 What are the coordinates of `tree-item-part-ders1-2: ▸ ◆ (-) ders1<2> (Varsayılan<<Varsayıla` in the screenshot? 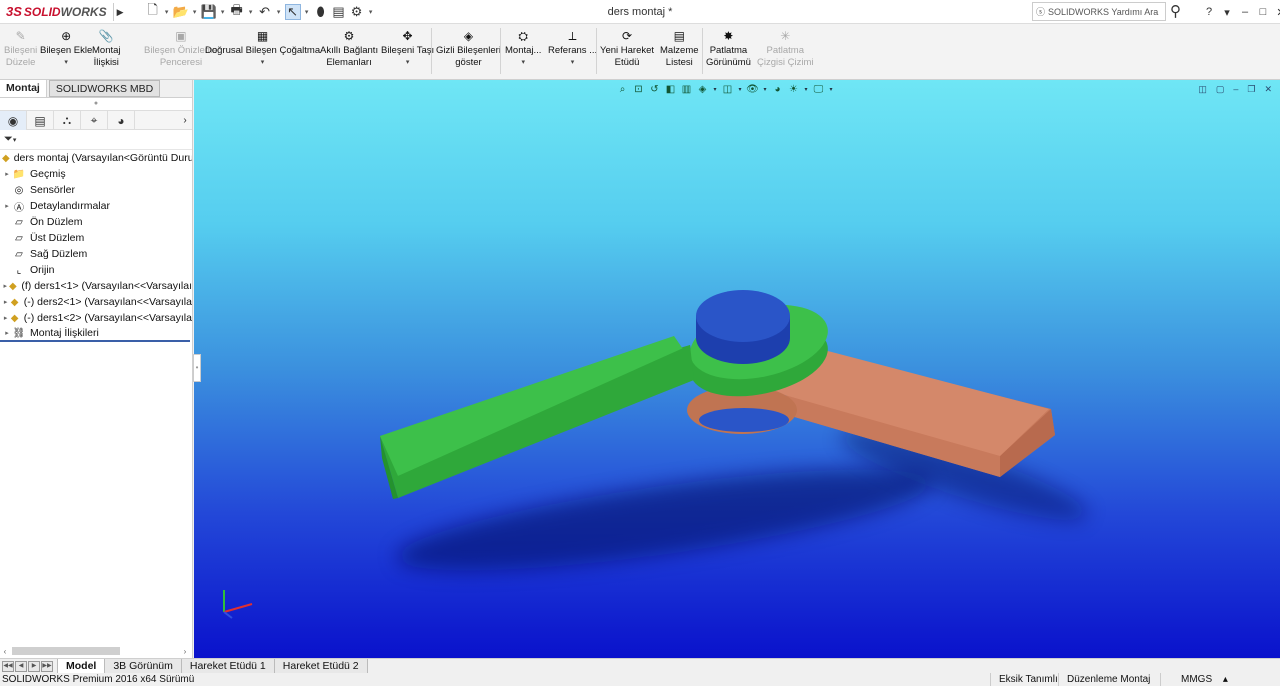 It's located at (96, 318).